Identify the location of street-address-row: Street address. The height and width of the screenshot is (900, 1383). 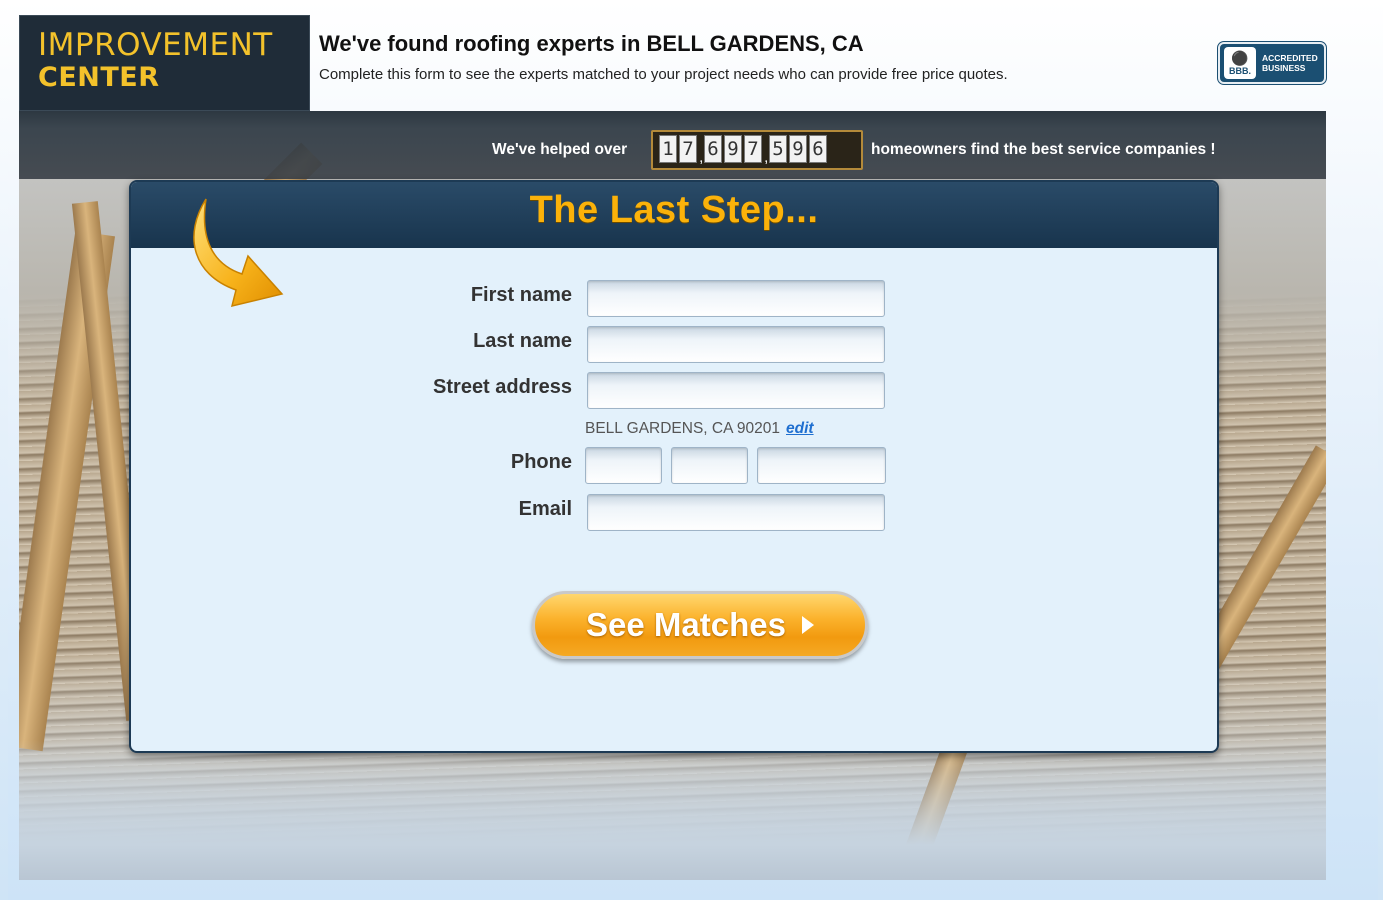
(674, 392).